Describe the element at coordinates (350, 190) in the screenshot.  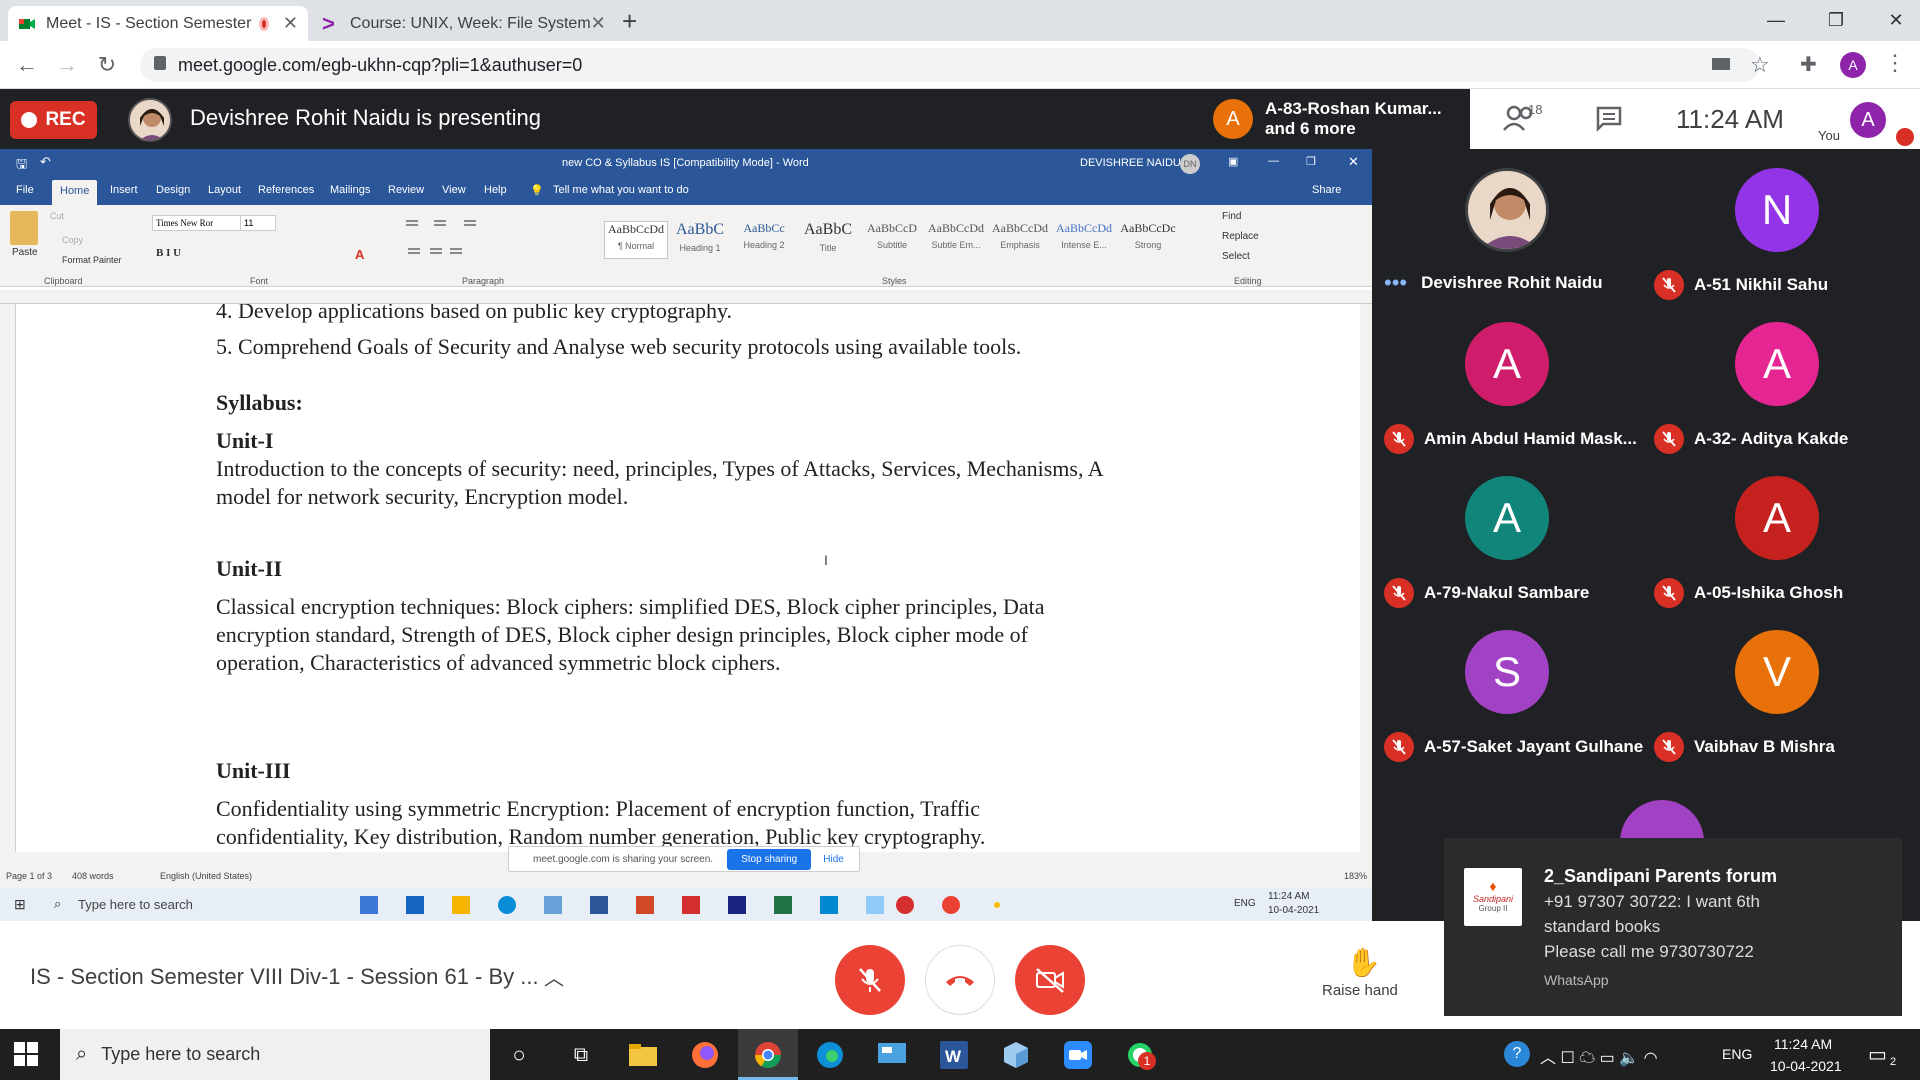
I see `word-tab-mailings: Mailings` at that location.